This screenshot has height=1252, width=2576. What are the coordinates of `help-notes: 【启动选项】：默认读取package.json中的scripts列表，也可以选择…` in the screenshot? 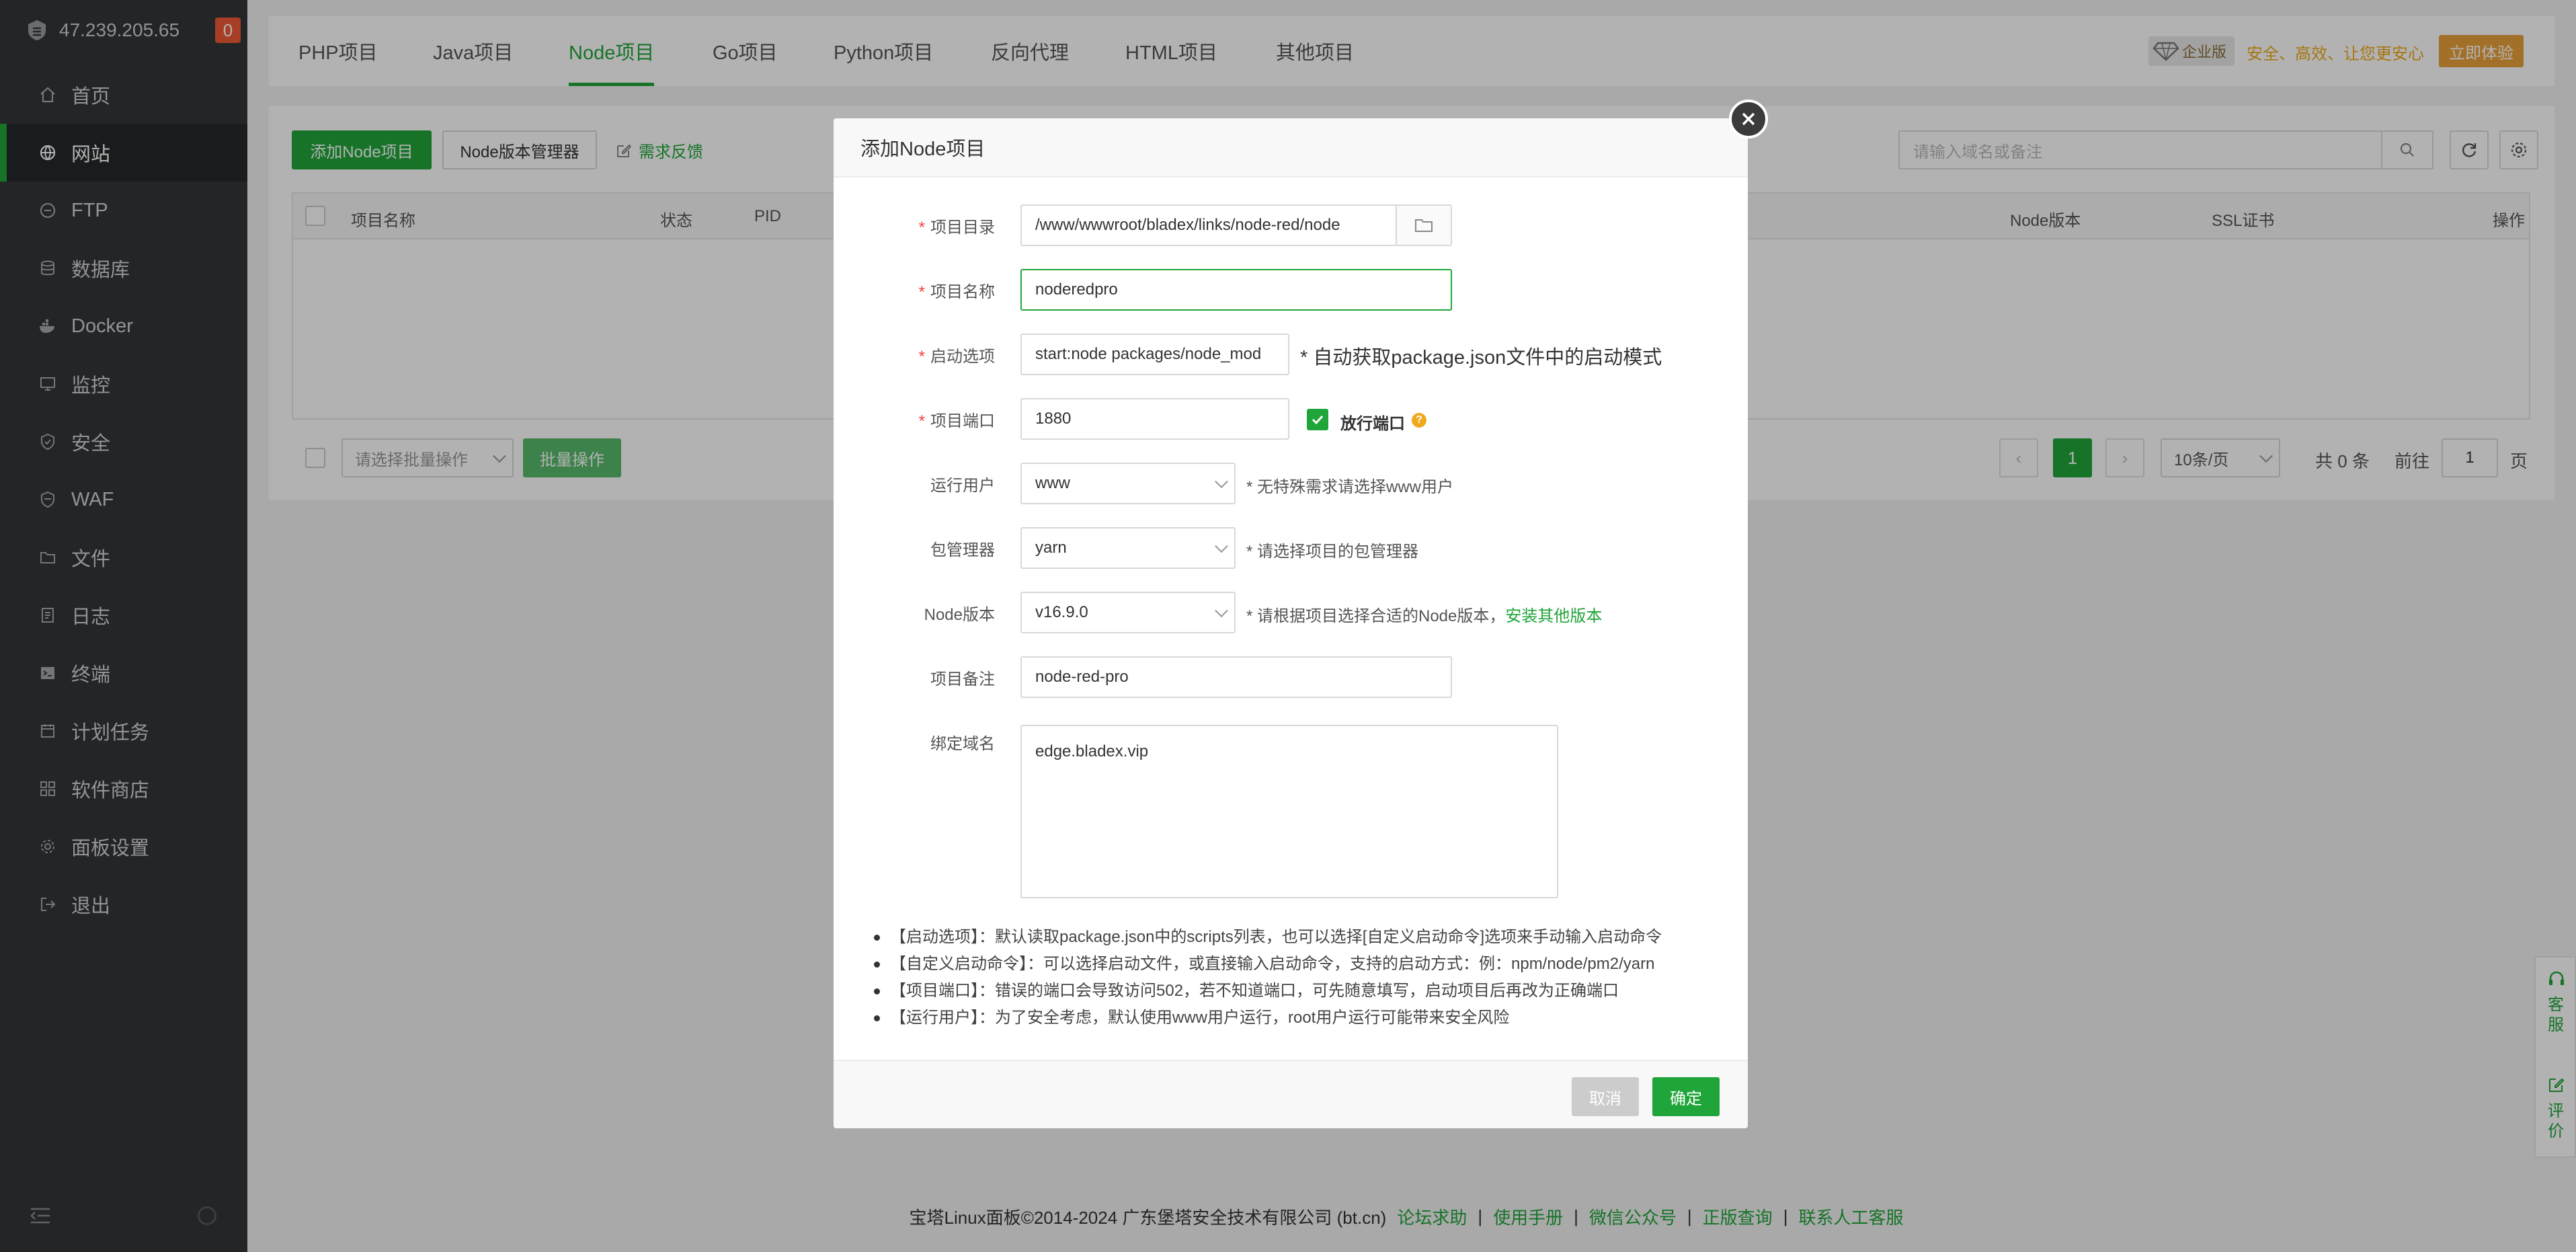 It's located at (1301, 978).